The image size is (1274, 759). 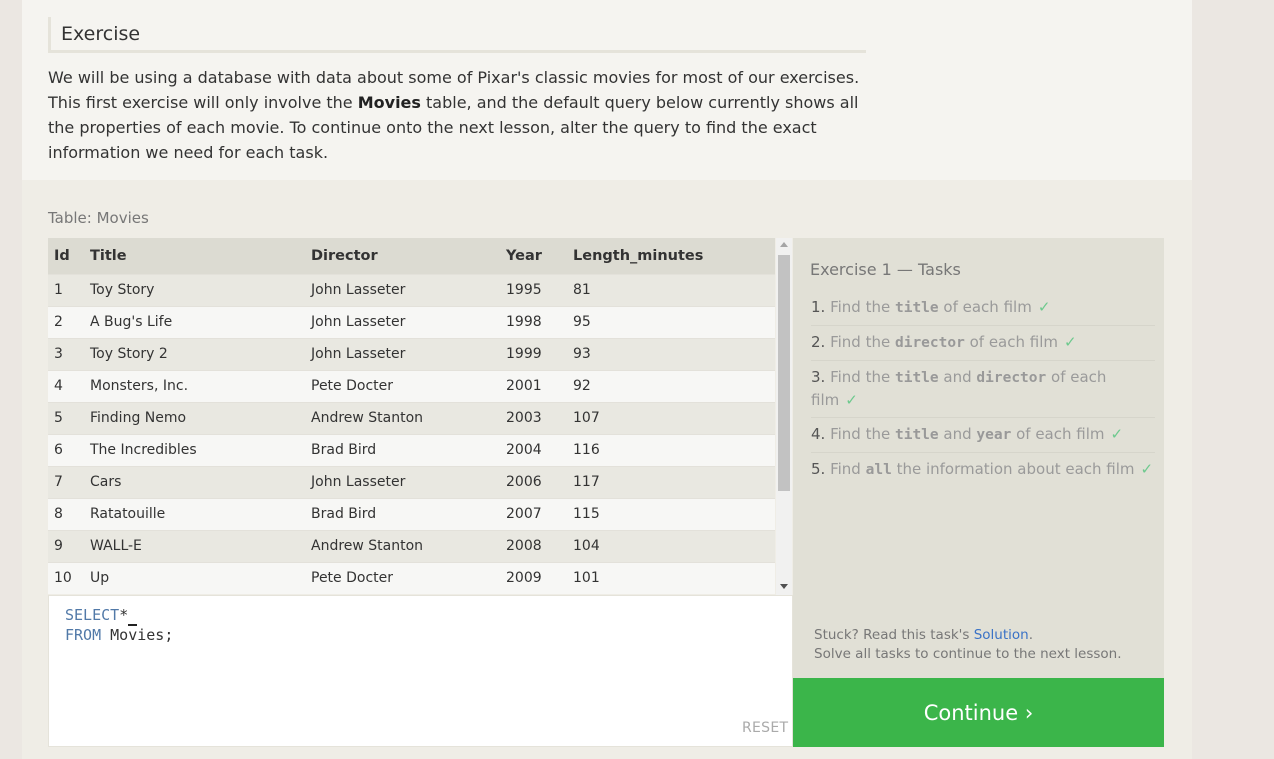 What do you see at coordinates (539, 577) in the screenshot?
I see `cell-year: 2009` at bounding box center [539, 577].